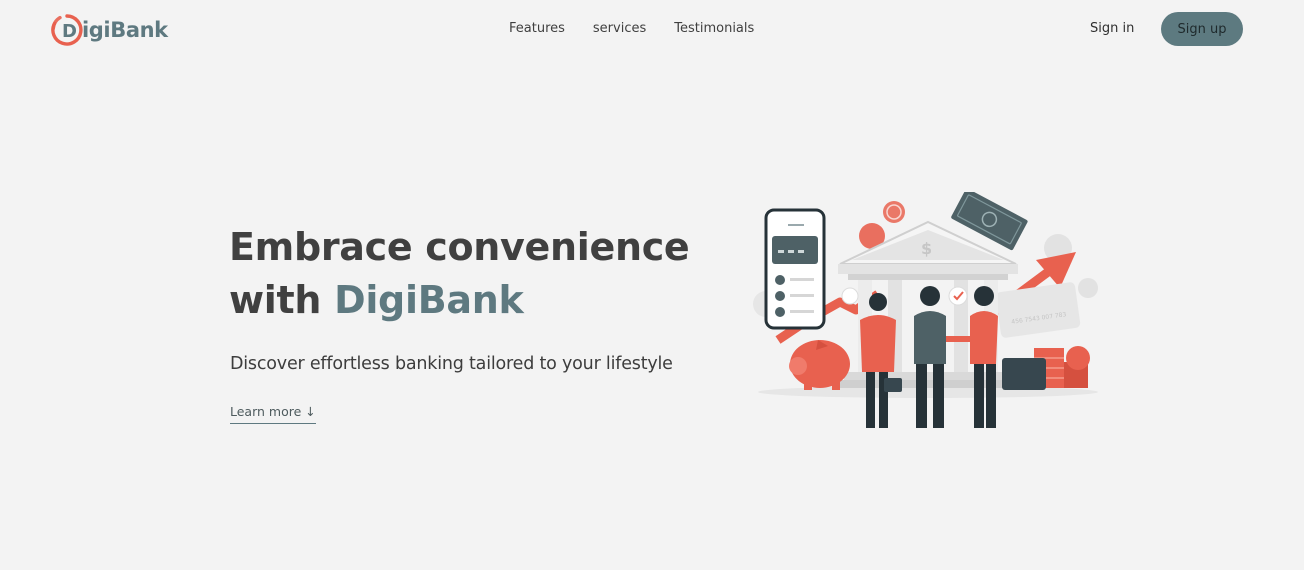 The image size is (1304, 570). What do you see at coordinates (1112, 29) in the screenshot?
I see `signin-link: Sign in` at bounding box center [1112, 29].